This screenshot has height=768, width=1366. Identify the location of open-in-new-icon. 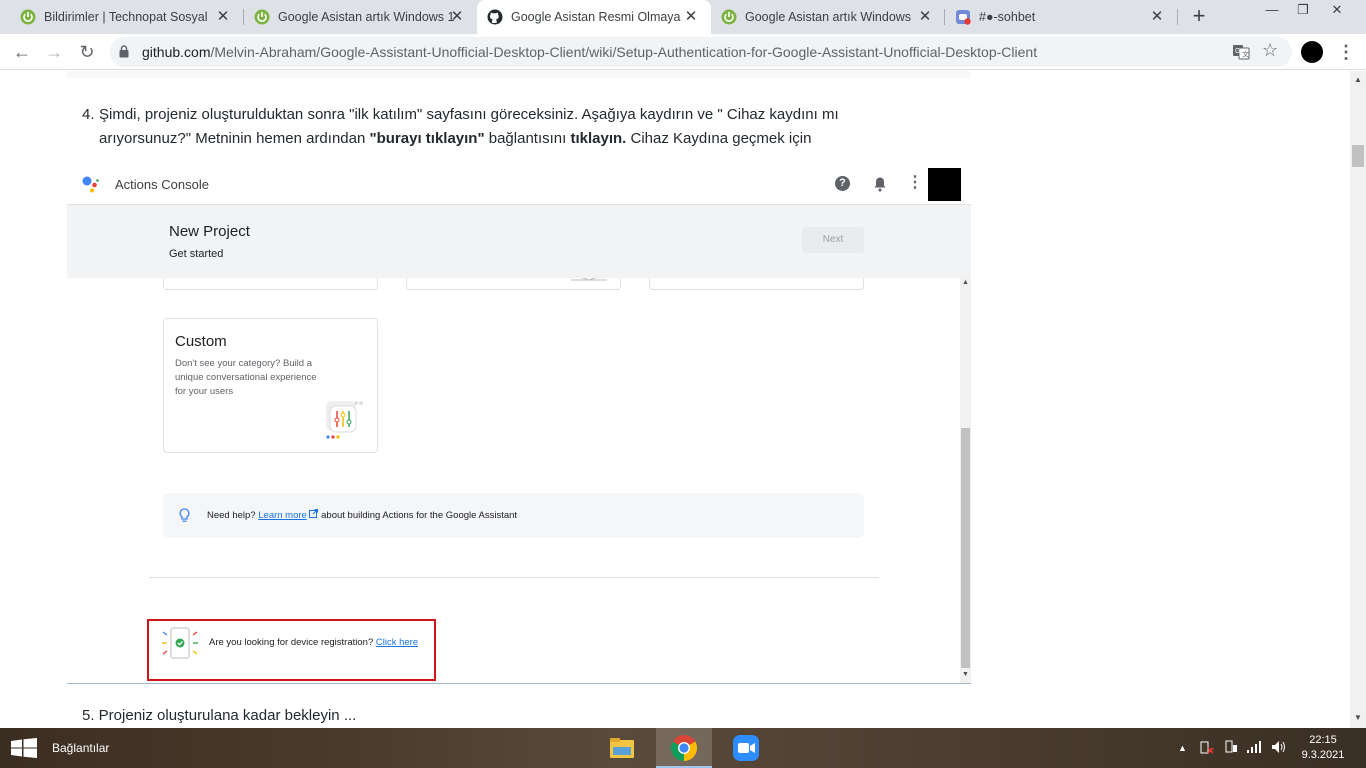
(314, 513).